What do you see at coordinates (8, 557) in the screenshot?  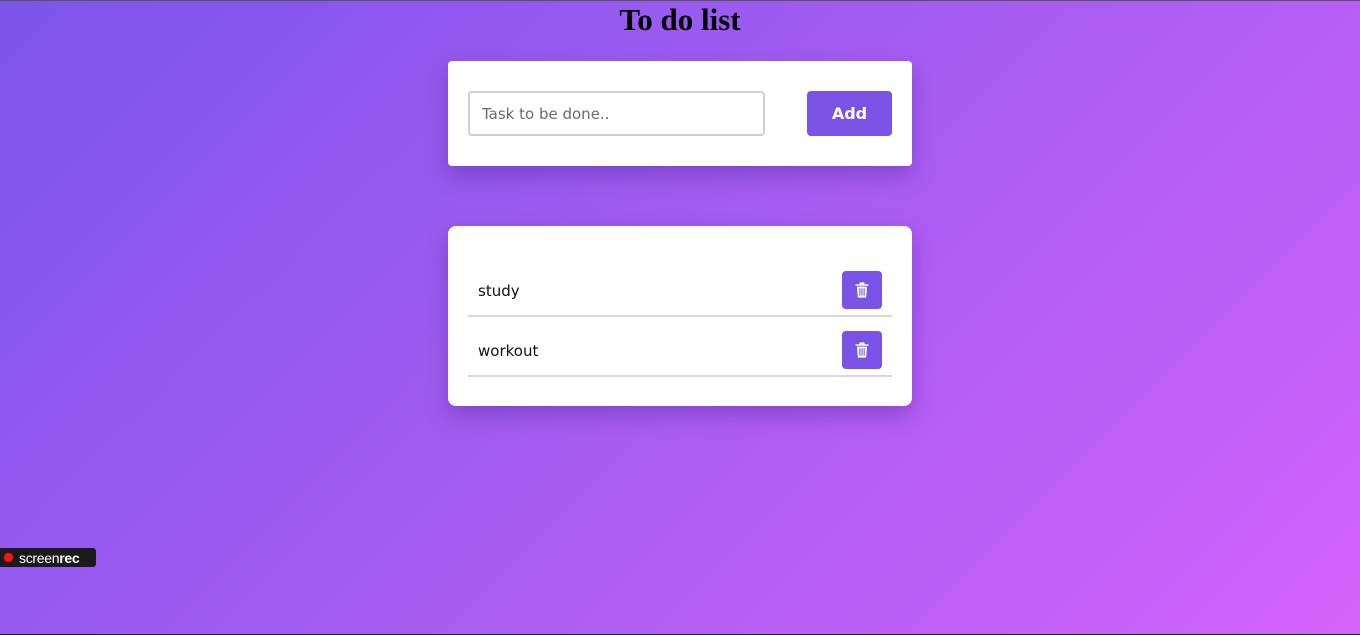 I see `record-dot-icon` at bounding box center [8, 557].